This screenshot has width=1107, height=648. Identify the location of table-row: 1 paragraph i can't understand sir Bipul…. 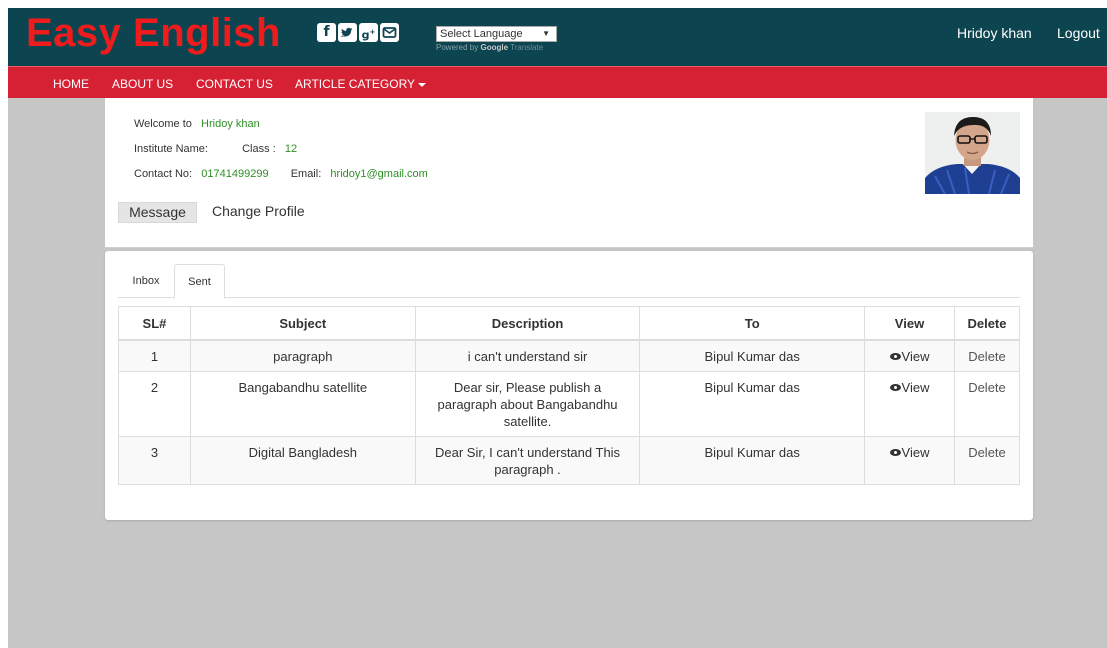
(569, 355).